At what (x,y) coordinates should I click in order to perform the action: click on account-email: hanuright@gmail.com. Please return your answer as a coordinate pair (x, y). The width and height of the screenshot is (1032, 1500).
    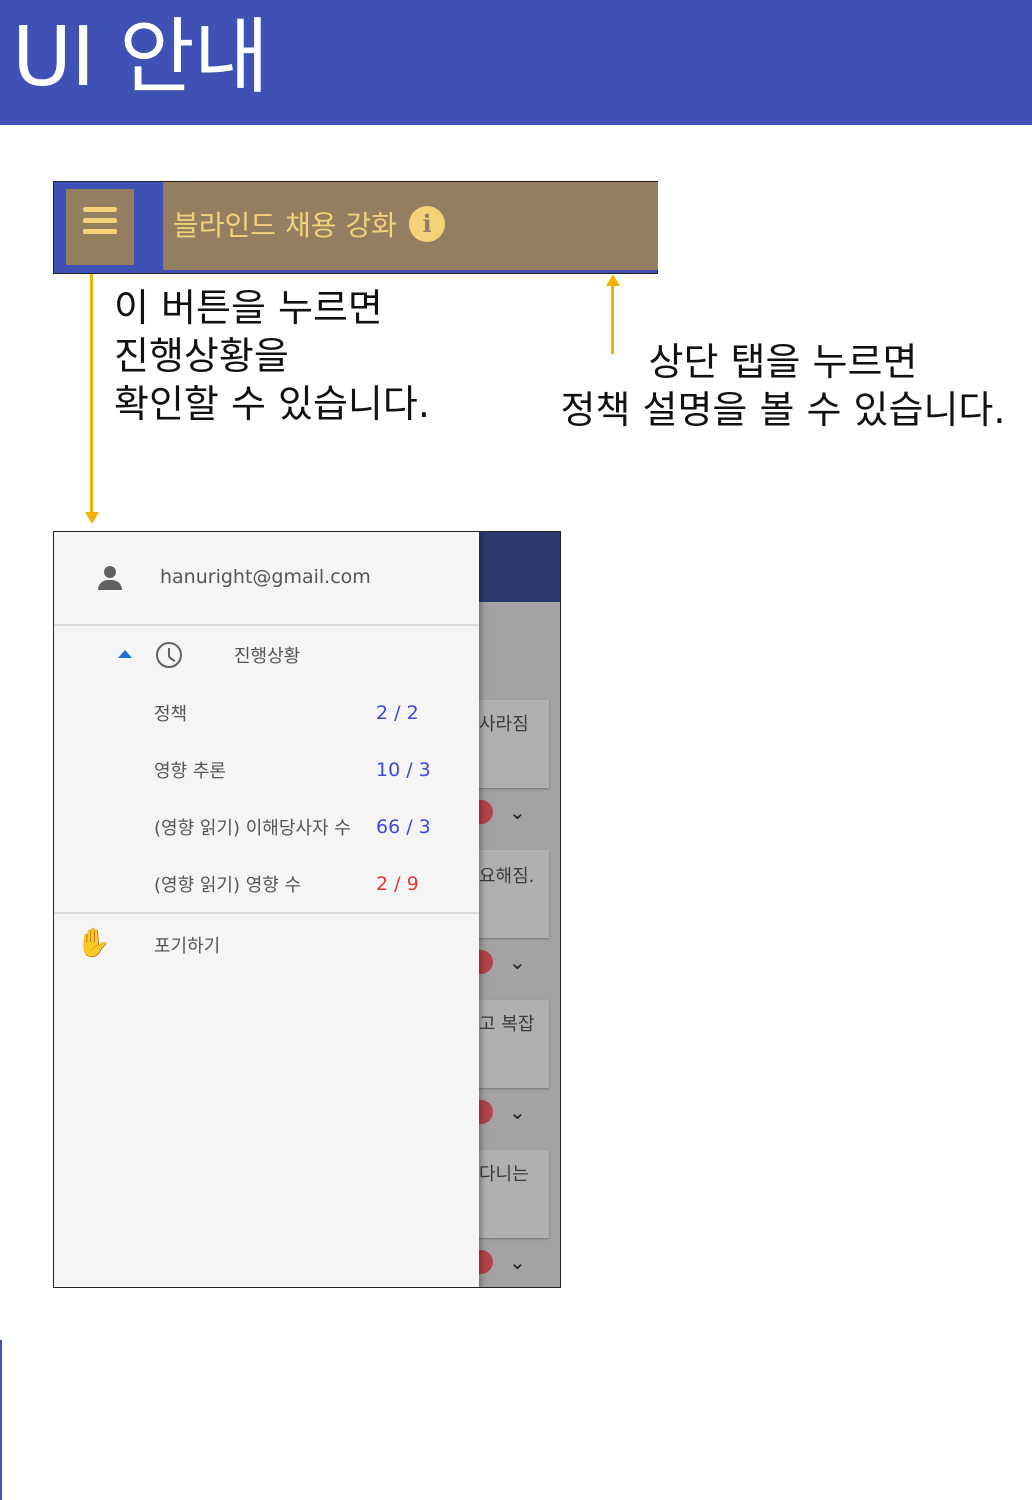
    Looking at the image, I should click on (265, 577).